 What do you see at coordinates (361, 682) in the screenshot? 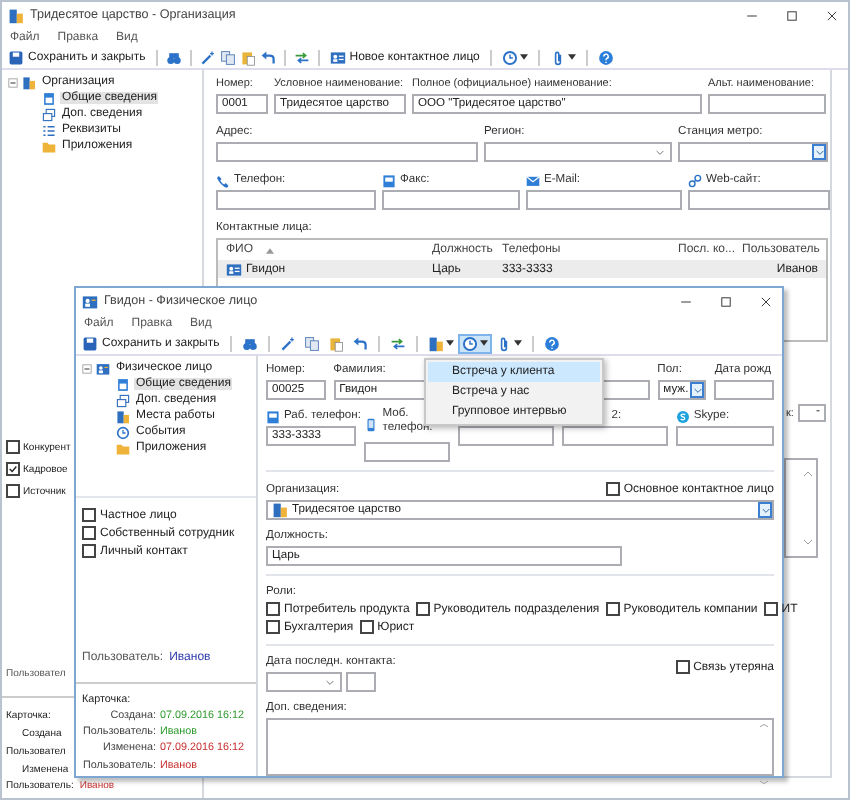
I see `time-field` at bounding box center [361, 682].